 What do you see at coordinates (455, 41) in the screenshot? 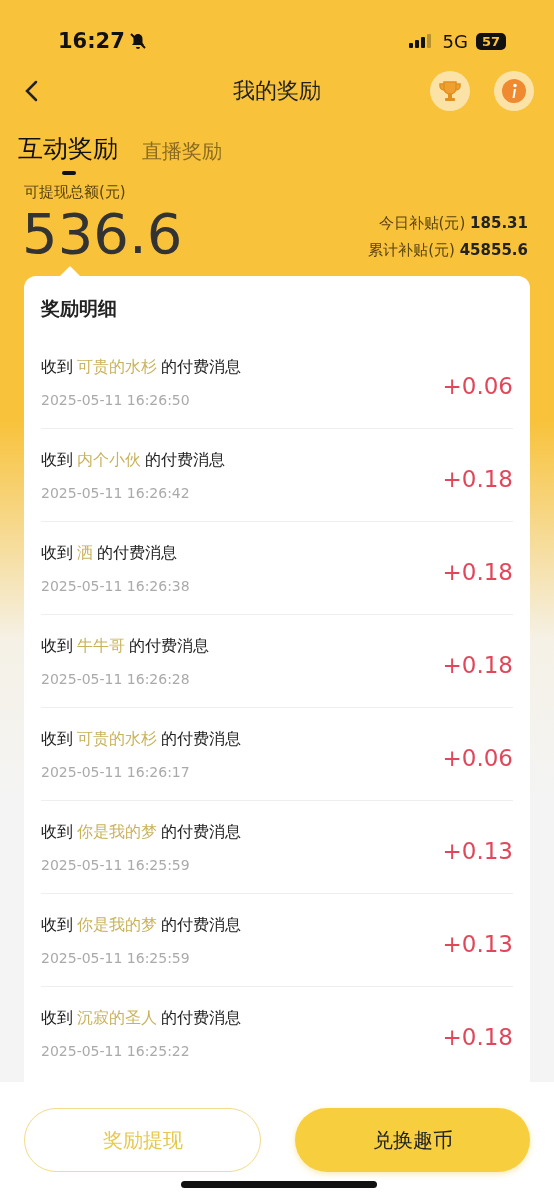
I see `network-label: 5G` at bounding box center [455, 41].